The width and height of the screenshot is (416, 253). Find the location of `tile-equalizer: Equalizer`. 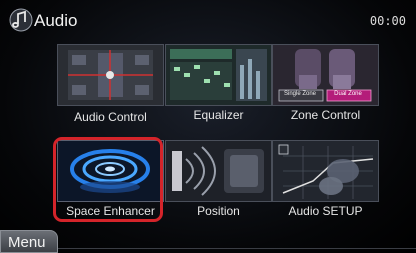

tile-equalizer: Equalizer is located at coordinates (218, 86).